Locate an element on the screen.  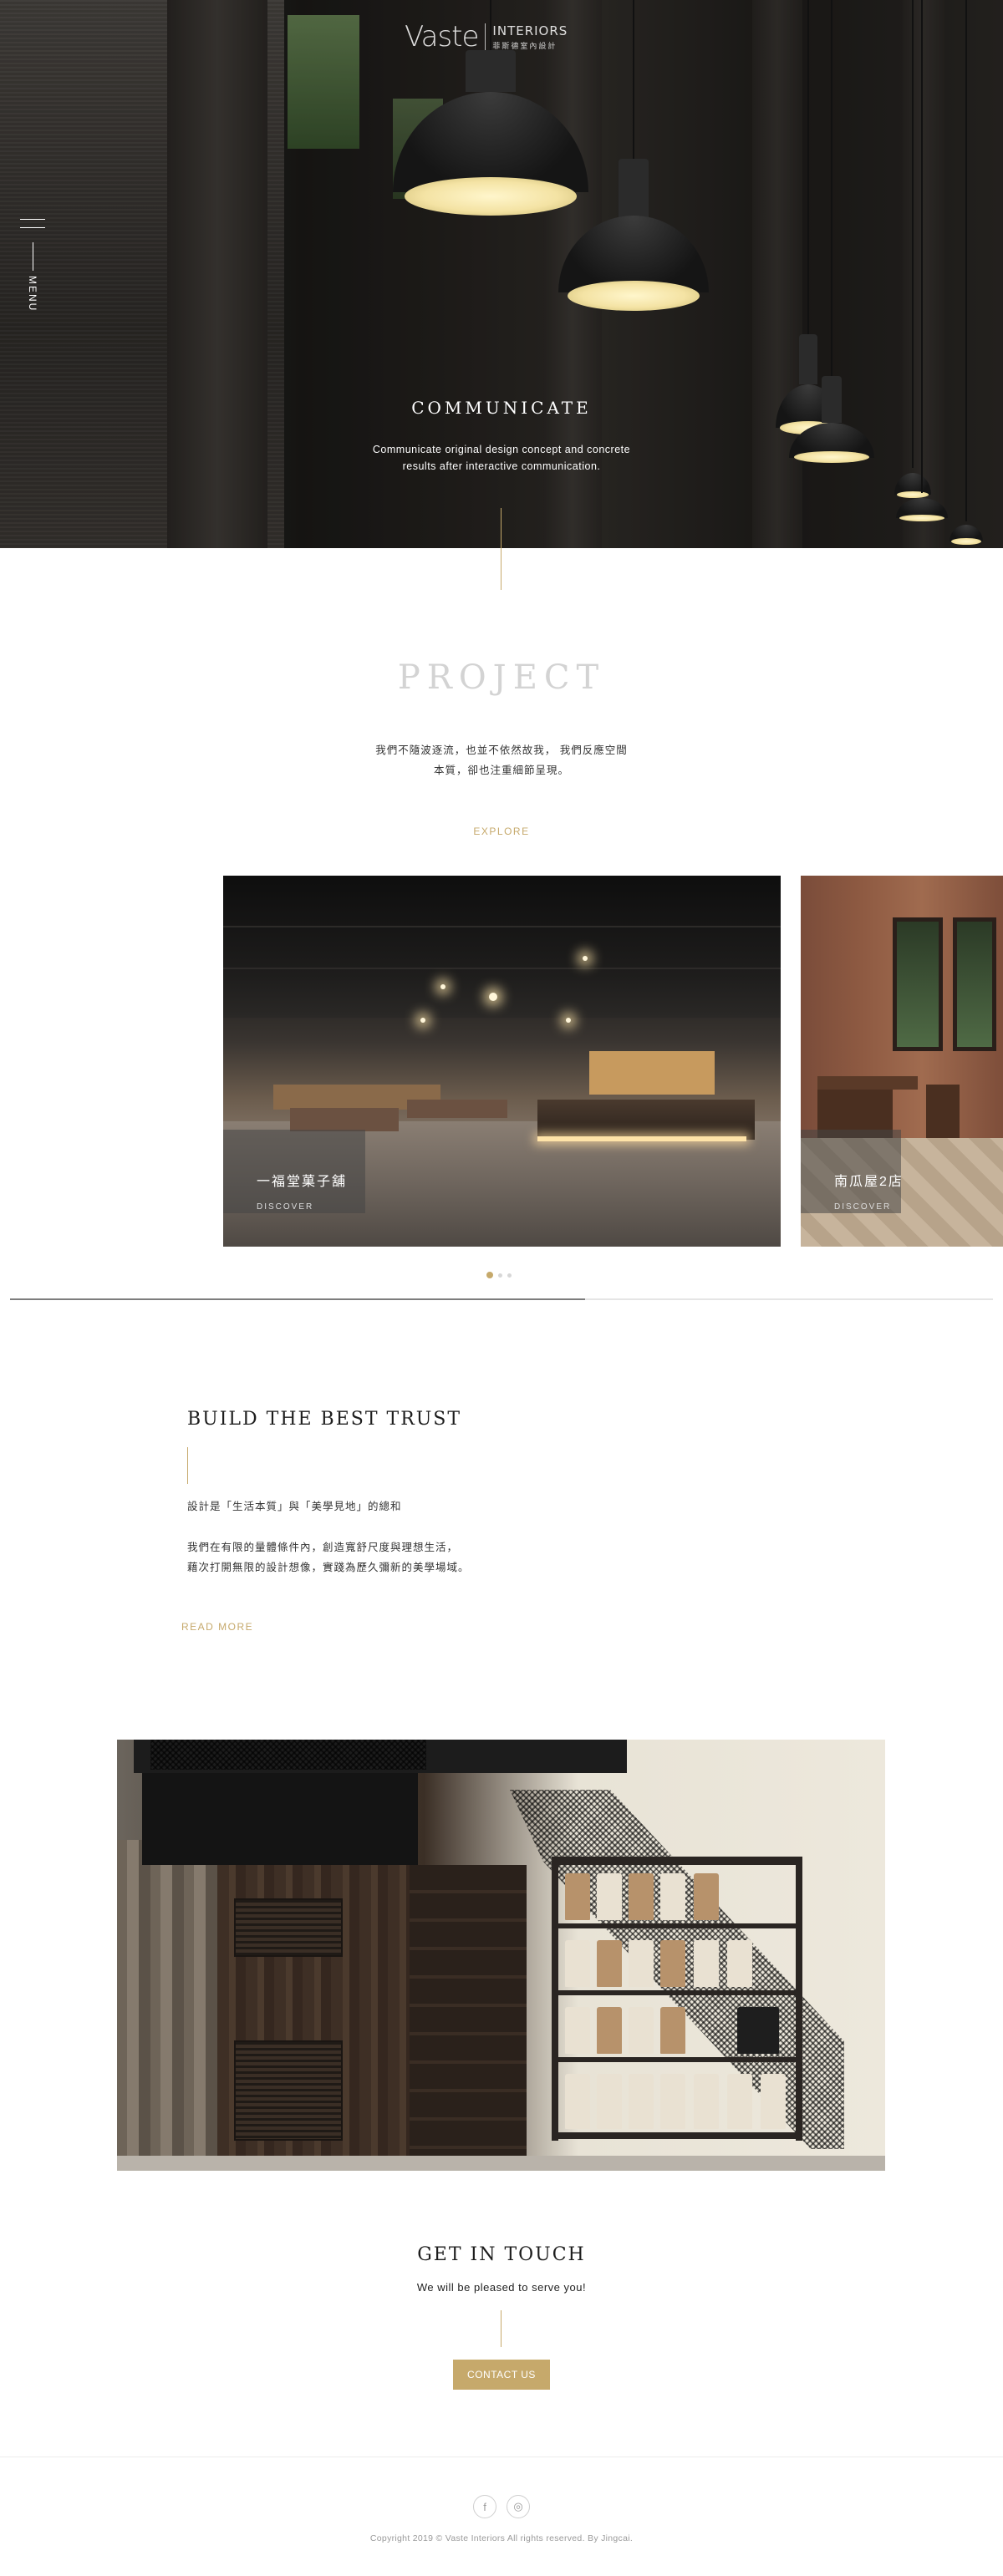
facebook-icon: f is located at coordinates (484, 2506).